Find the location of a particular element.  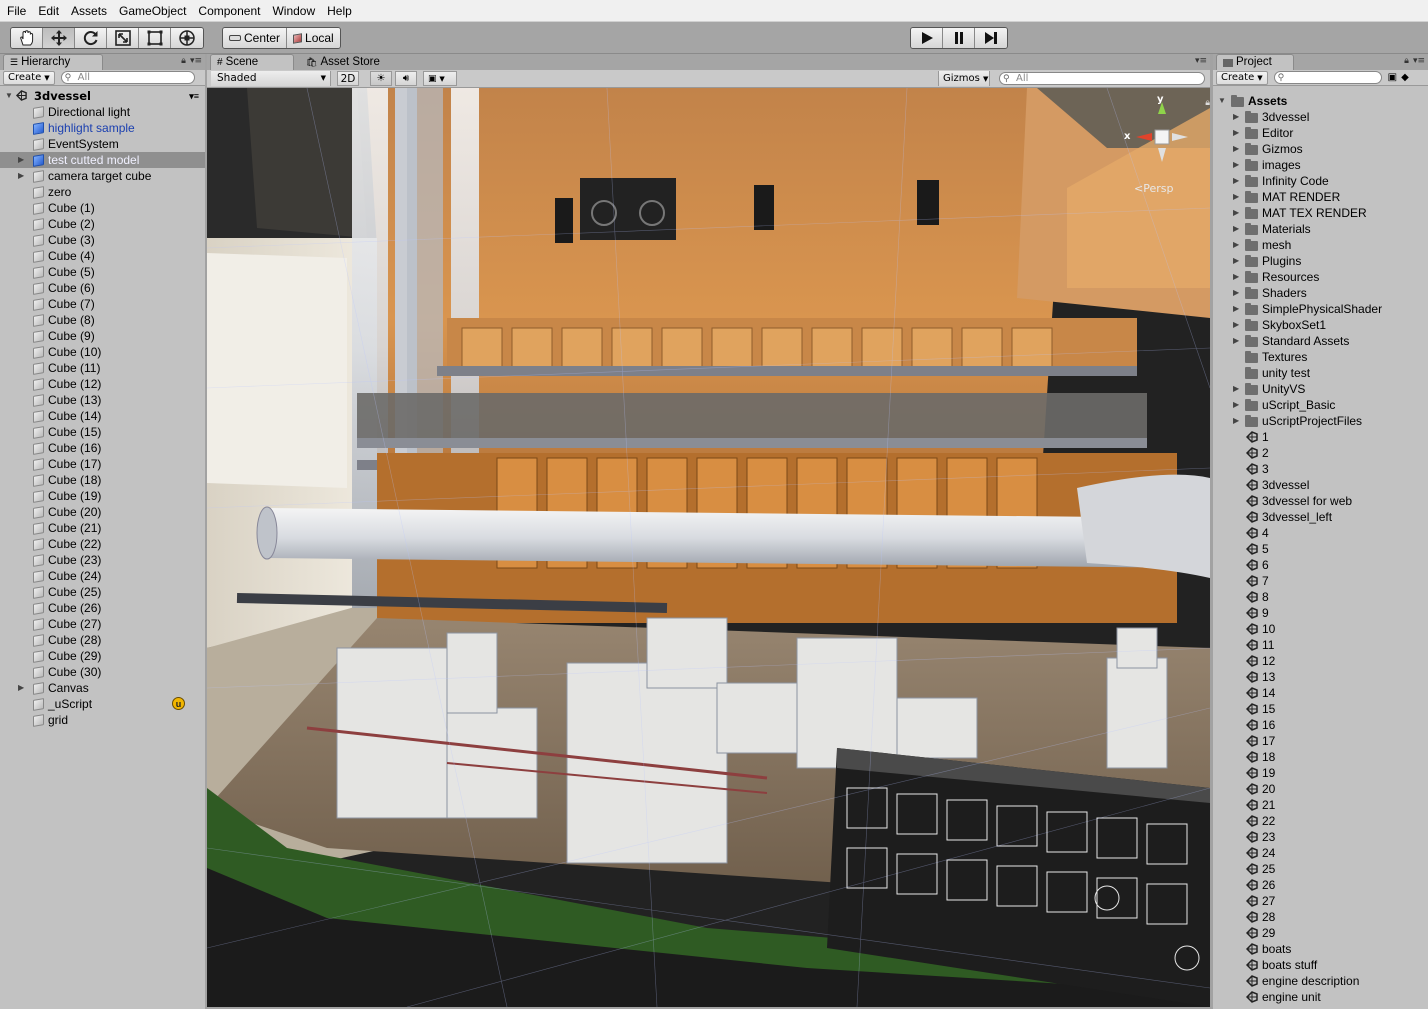

hierarchy-item: zero is located at coordinates (102, 192).